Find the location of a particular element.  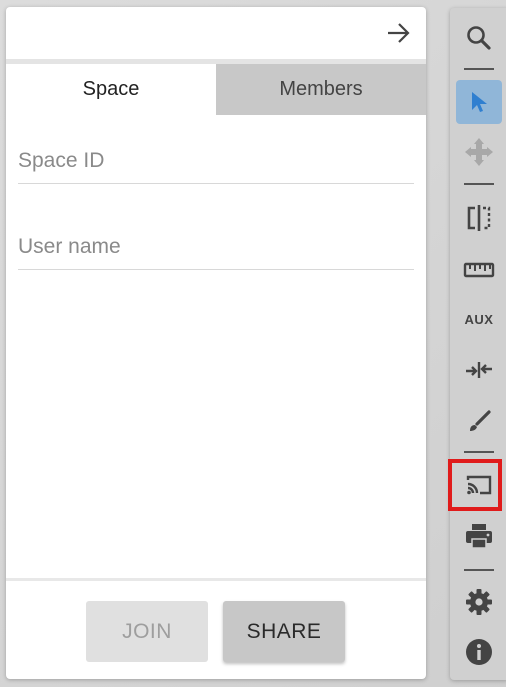

cast-icon is located at coordinates (479, 485).